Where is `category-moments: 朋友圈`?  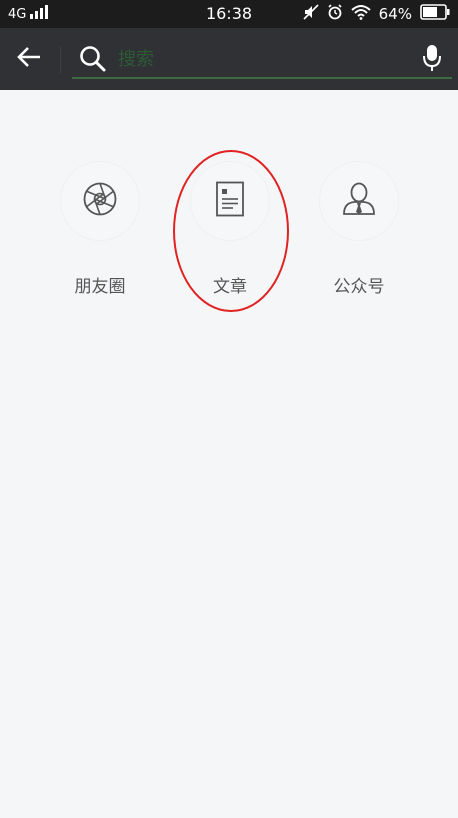 category-moments: 朋友圈 is located at coordinates (100, 237).